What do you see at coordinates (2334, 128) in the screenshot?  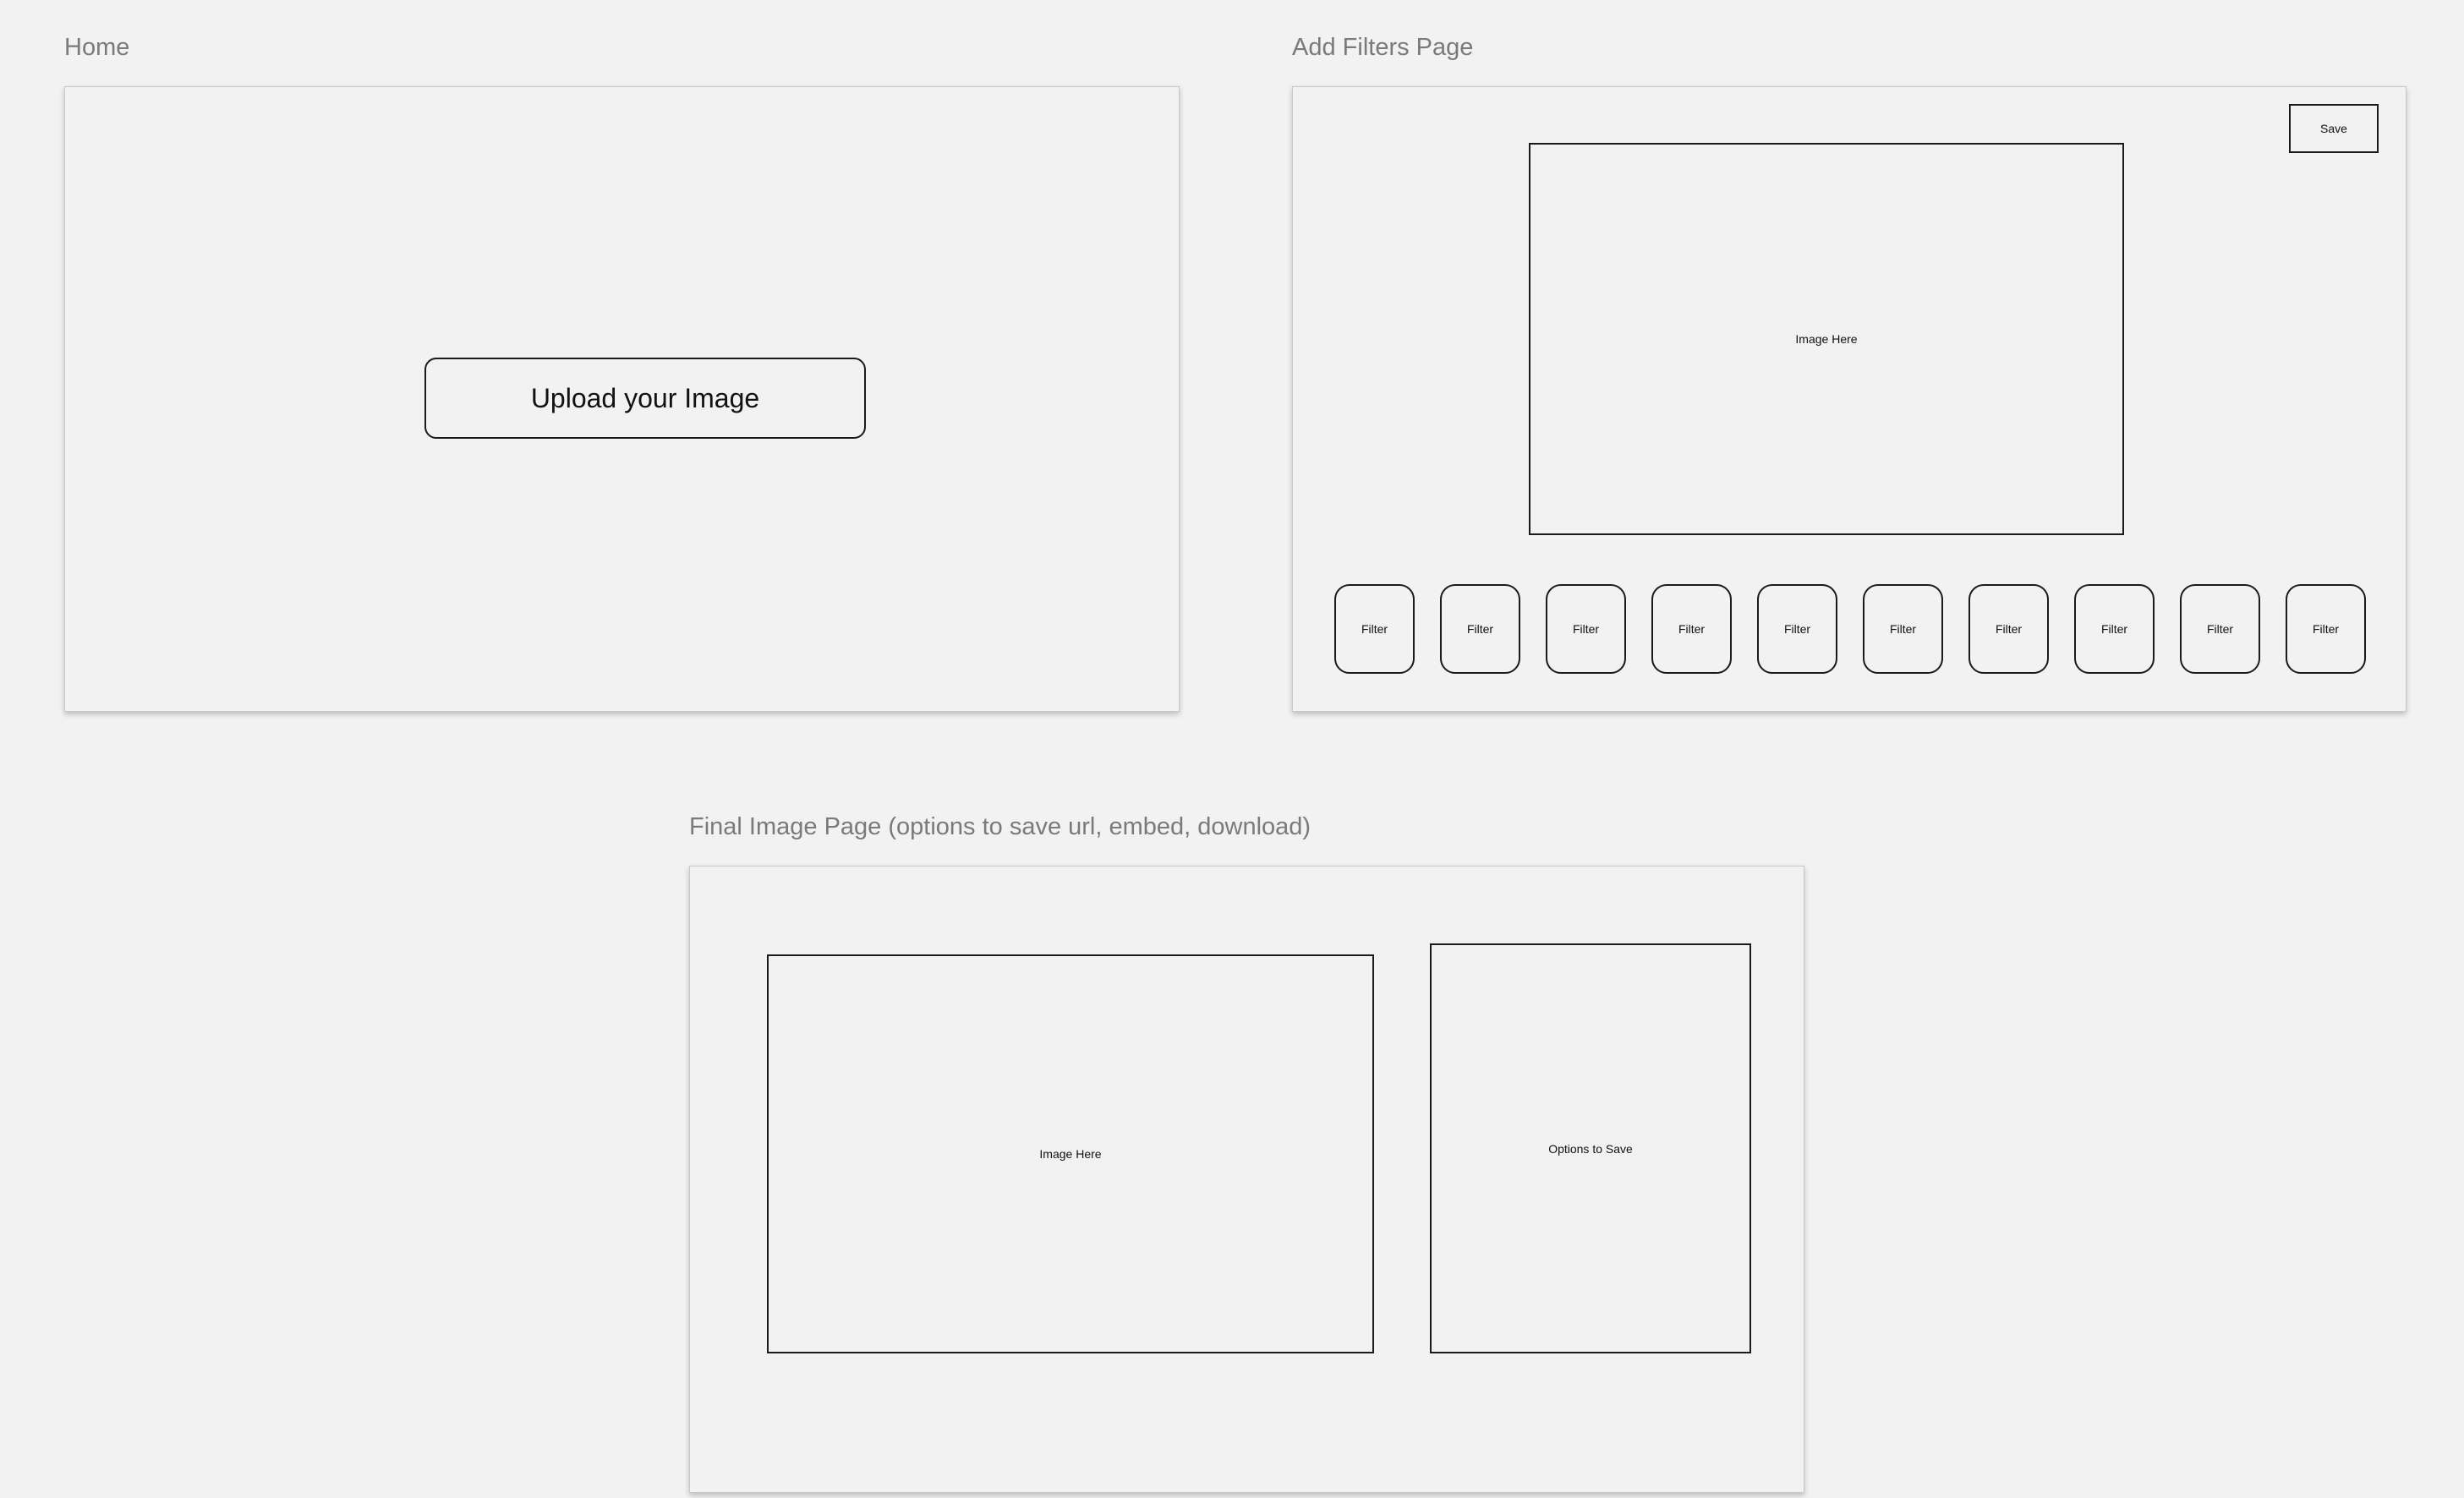 I see `save-button: Save` at bounding box center [2334, 128].